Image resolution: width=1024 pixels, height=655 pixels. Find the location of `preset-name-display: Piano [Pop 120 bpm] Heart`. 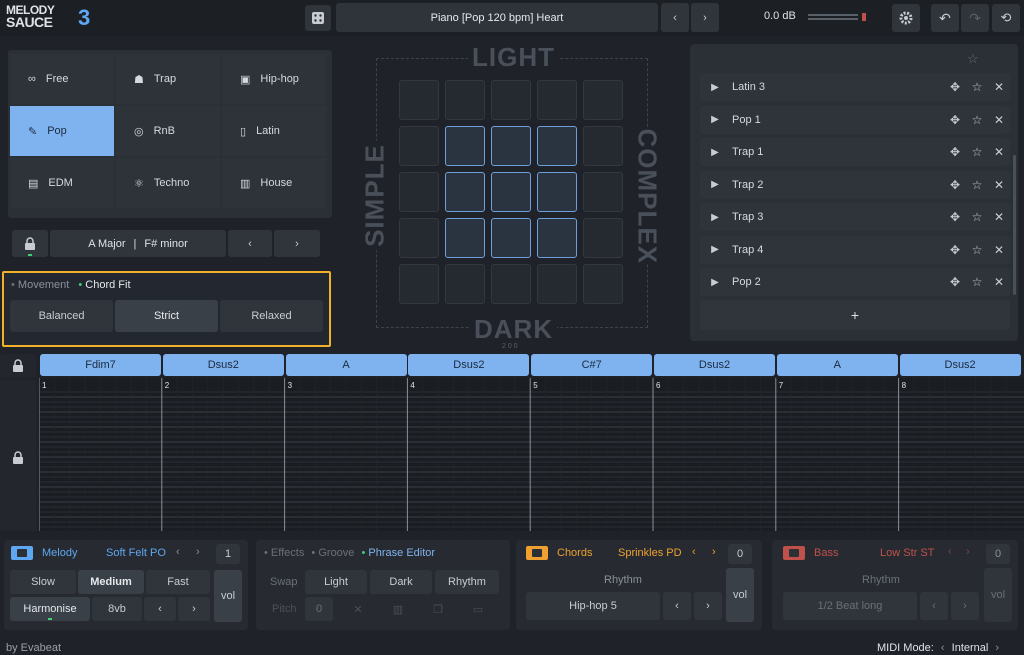

preset-name-display: Piano [Pop 120 bpm] Heart is located at coordinates (497, 17).